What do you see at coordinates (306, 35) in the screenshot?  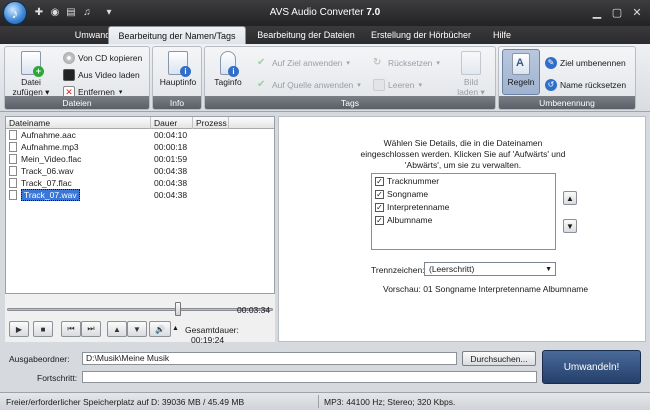 I see `tab-dateien: Bearbeitung der Dateien` at bounding box center [306, 35].